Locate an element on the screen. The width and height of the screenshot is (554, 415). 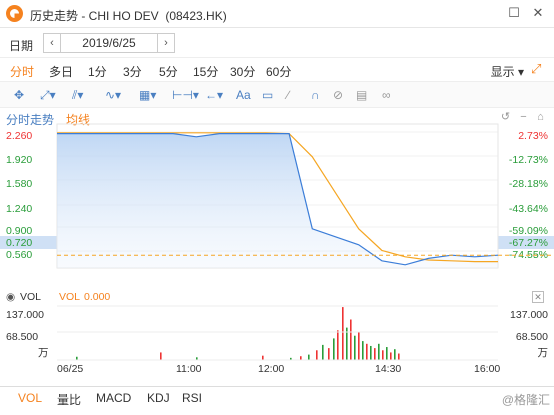
volume-header: ◉ VOL VOL 0.000 ✕ is located at coordinates (277, 298).